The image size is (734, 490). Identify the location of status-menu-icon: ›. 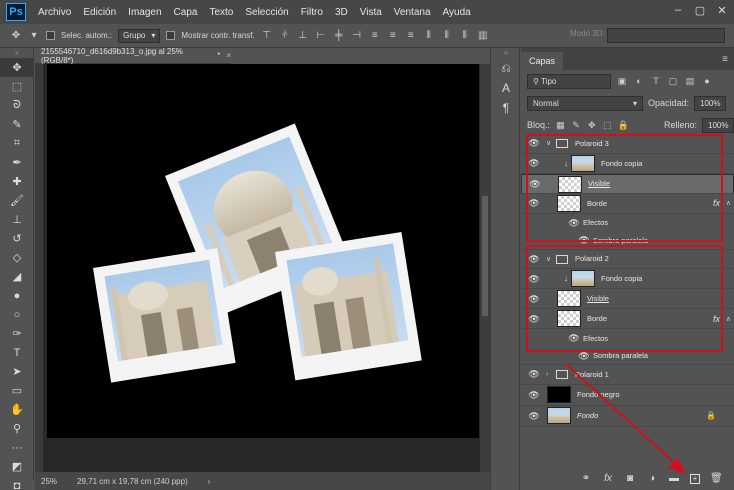
(209, 481).